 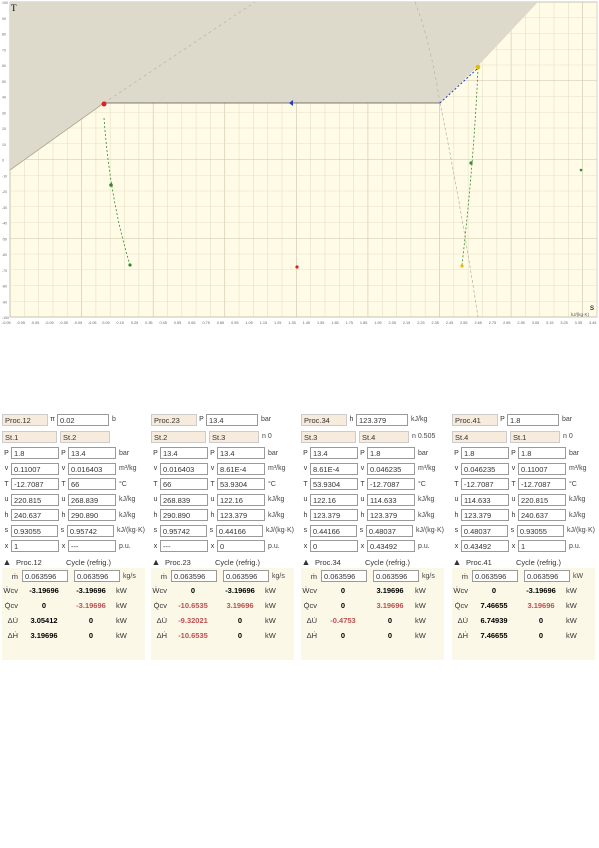 What do you see at coordinates (382, 419) in the screenshot?
I see `param-input: 123.379` at bounding box center [382, 419].